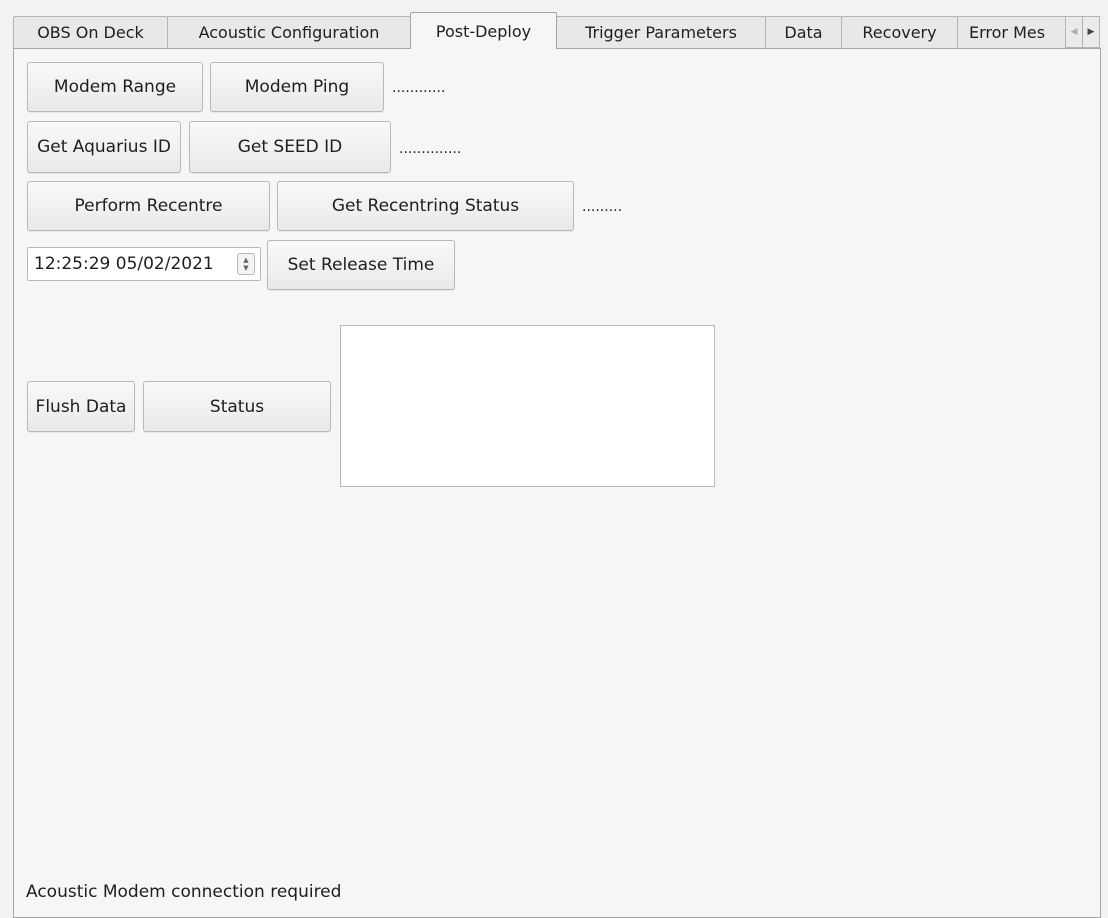 The height and width of the screenshot is (918, 1108). Describe the element at coordinates (1074, 32) in the screenshot. I see `arrow-left-icon: ◀` at that location.